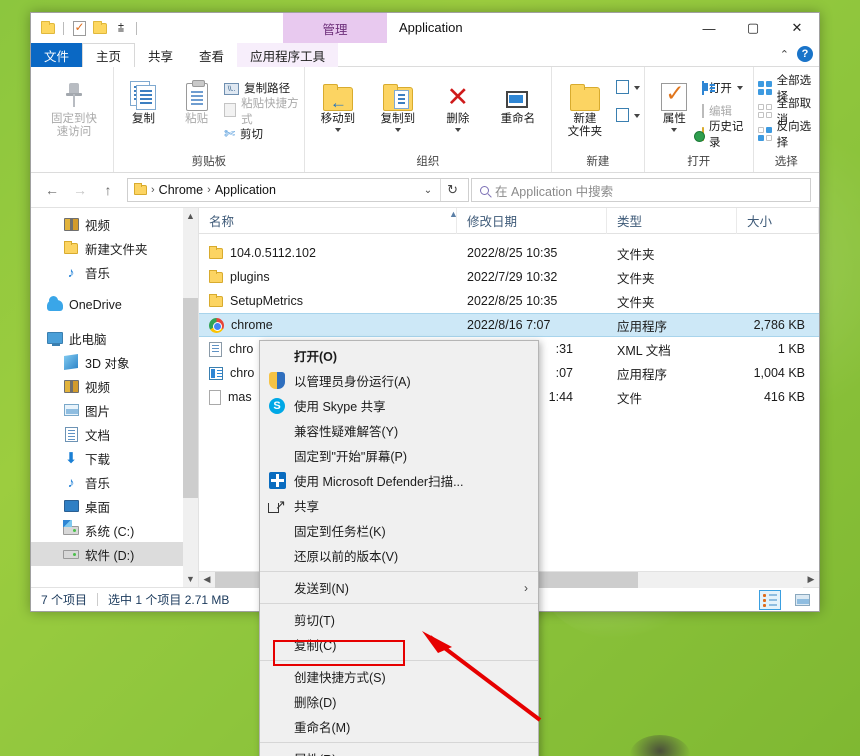  What do you see at coordinates (337, 130) in the screenshot?
I see `move-to-caret-icon` at bounding box center [337, 130].